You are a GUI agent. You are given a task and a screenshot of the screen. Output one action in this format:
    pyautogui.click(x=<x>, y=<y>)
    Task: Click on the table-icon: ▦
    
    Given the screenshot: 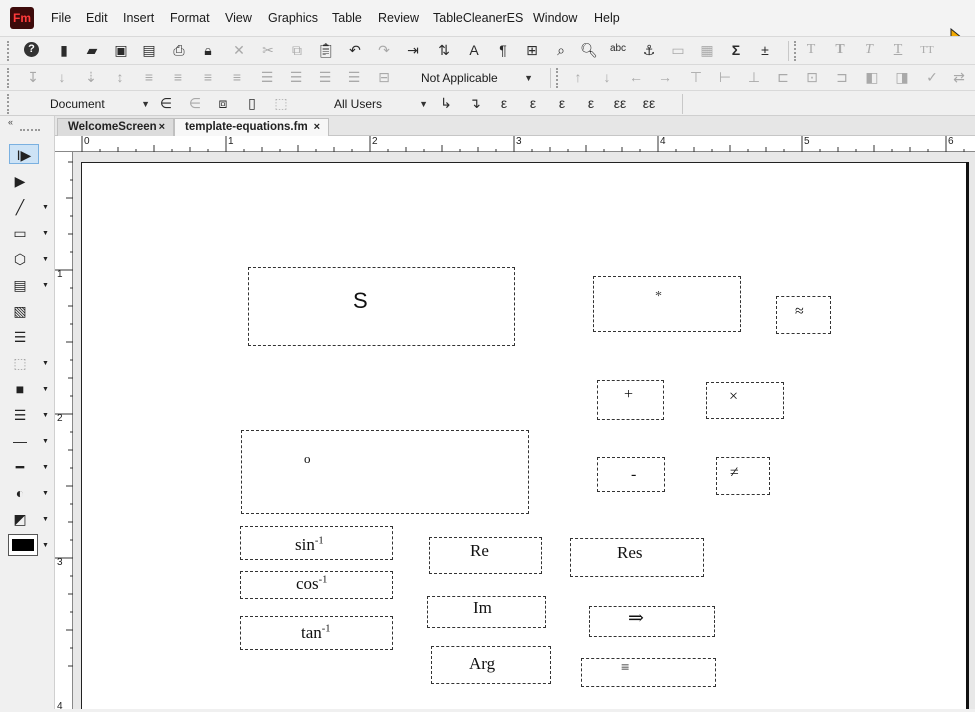 What is the action you would take?
    pyautogui.click(x=707, y=50)
    